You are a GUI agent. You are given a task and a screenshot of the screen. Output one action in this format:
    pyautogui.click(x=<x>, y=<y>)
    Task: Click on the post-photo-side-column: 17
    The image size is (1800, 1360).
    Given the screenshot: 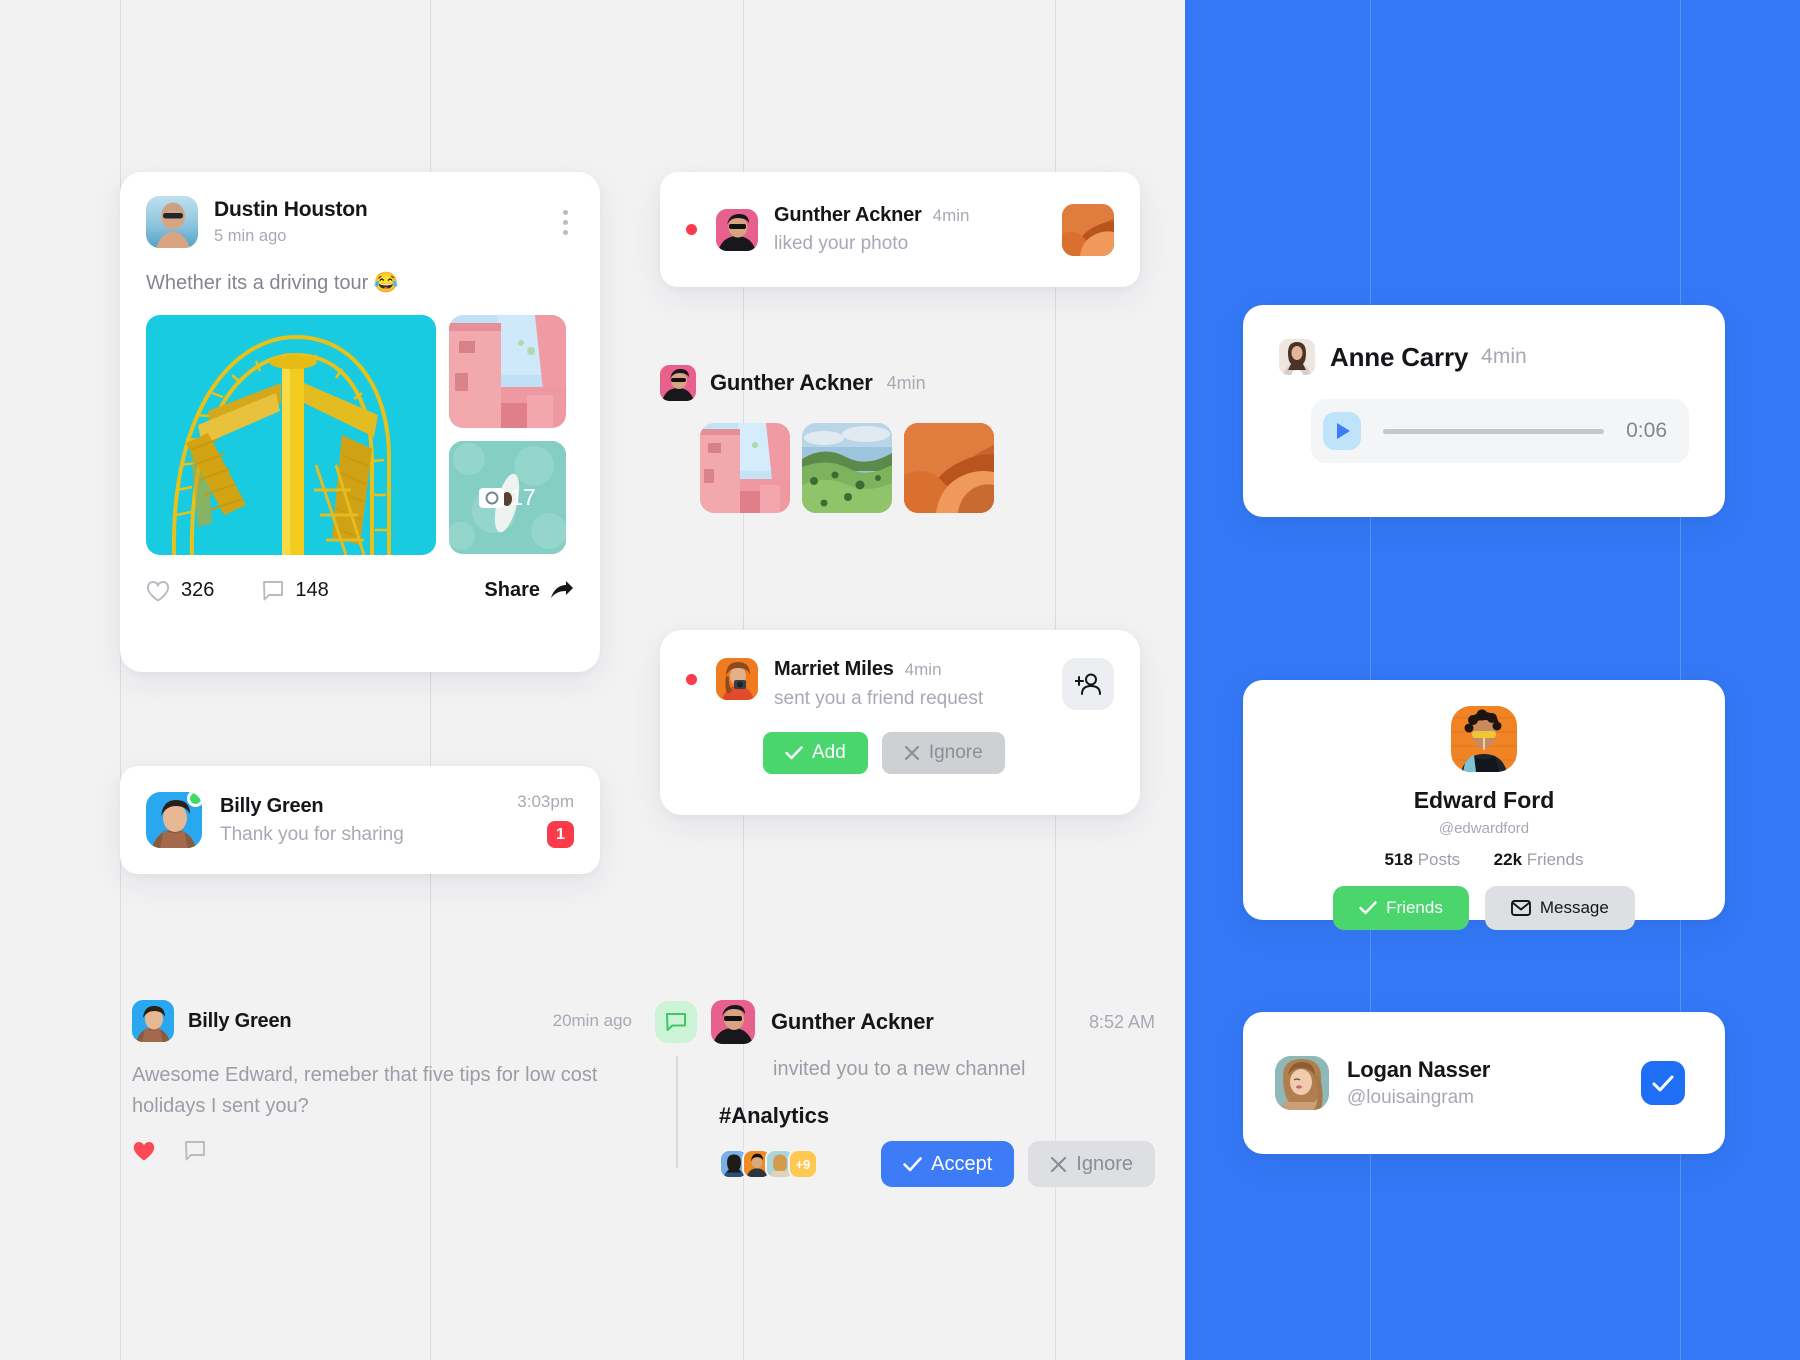 What is the action you would take?
    pyautogui.click(x=507, y=435)
    